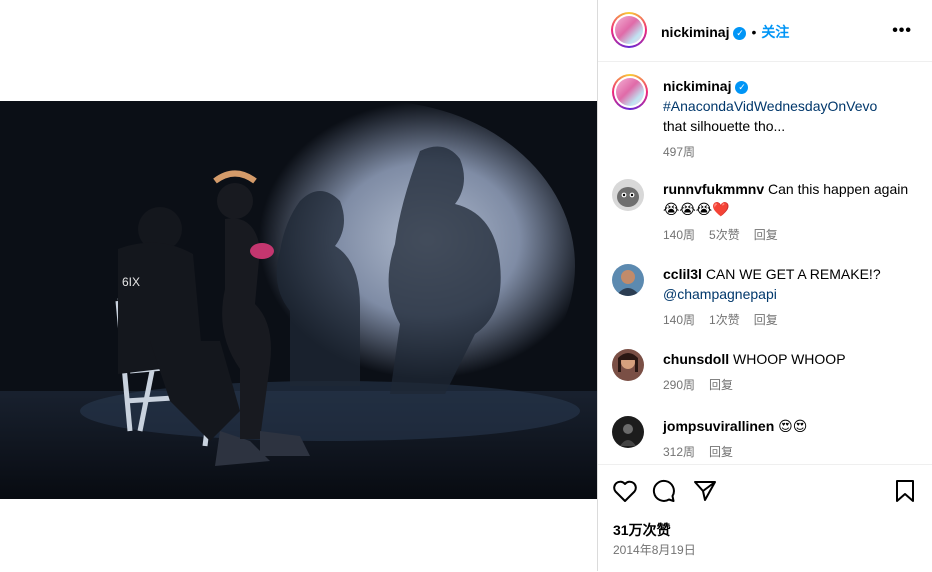 The width and height of the screenshot is (932, 572). I want to click on header-username: nickiminaj, so click(695, 32).